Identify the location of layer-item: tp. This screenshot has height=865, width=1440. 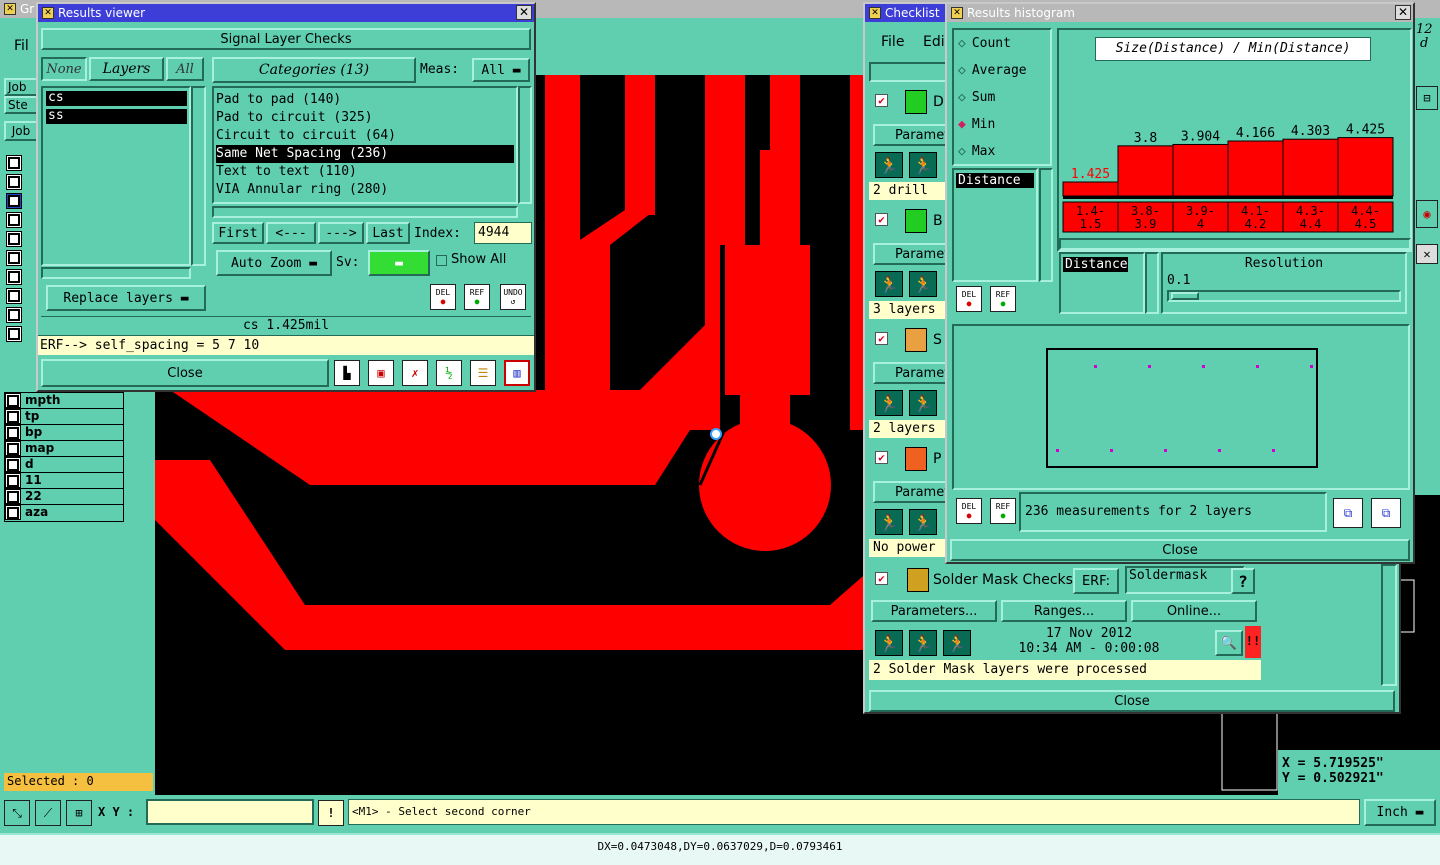
(72, 416).